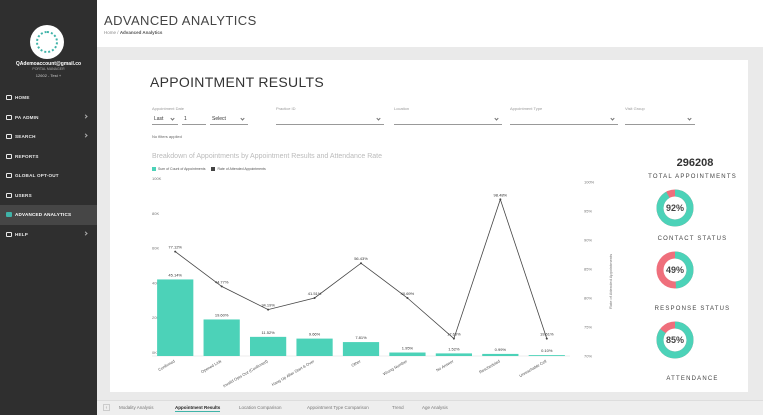 This screenshot has width=763, height=415. I want to click on breadcrumb-home: Home, so click(110, 32).